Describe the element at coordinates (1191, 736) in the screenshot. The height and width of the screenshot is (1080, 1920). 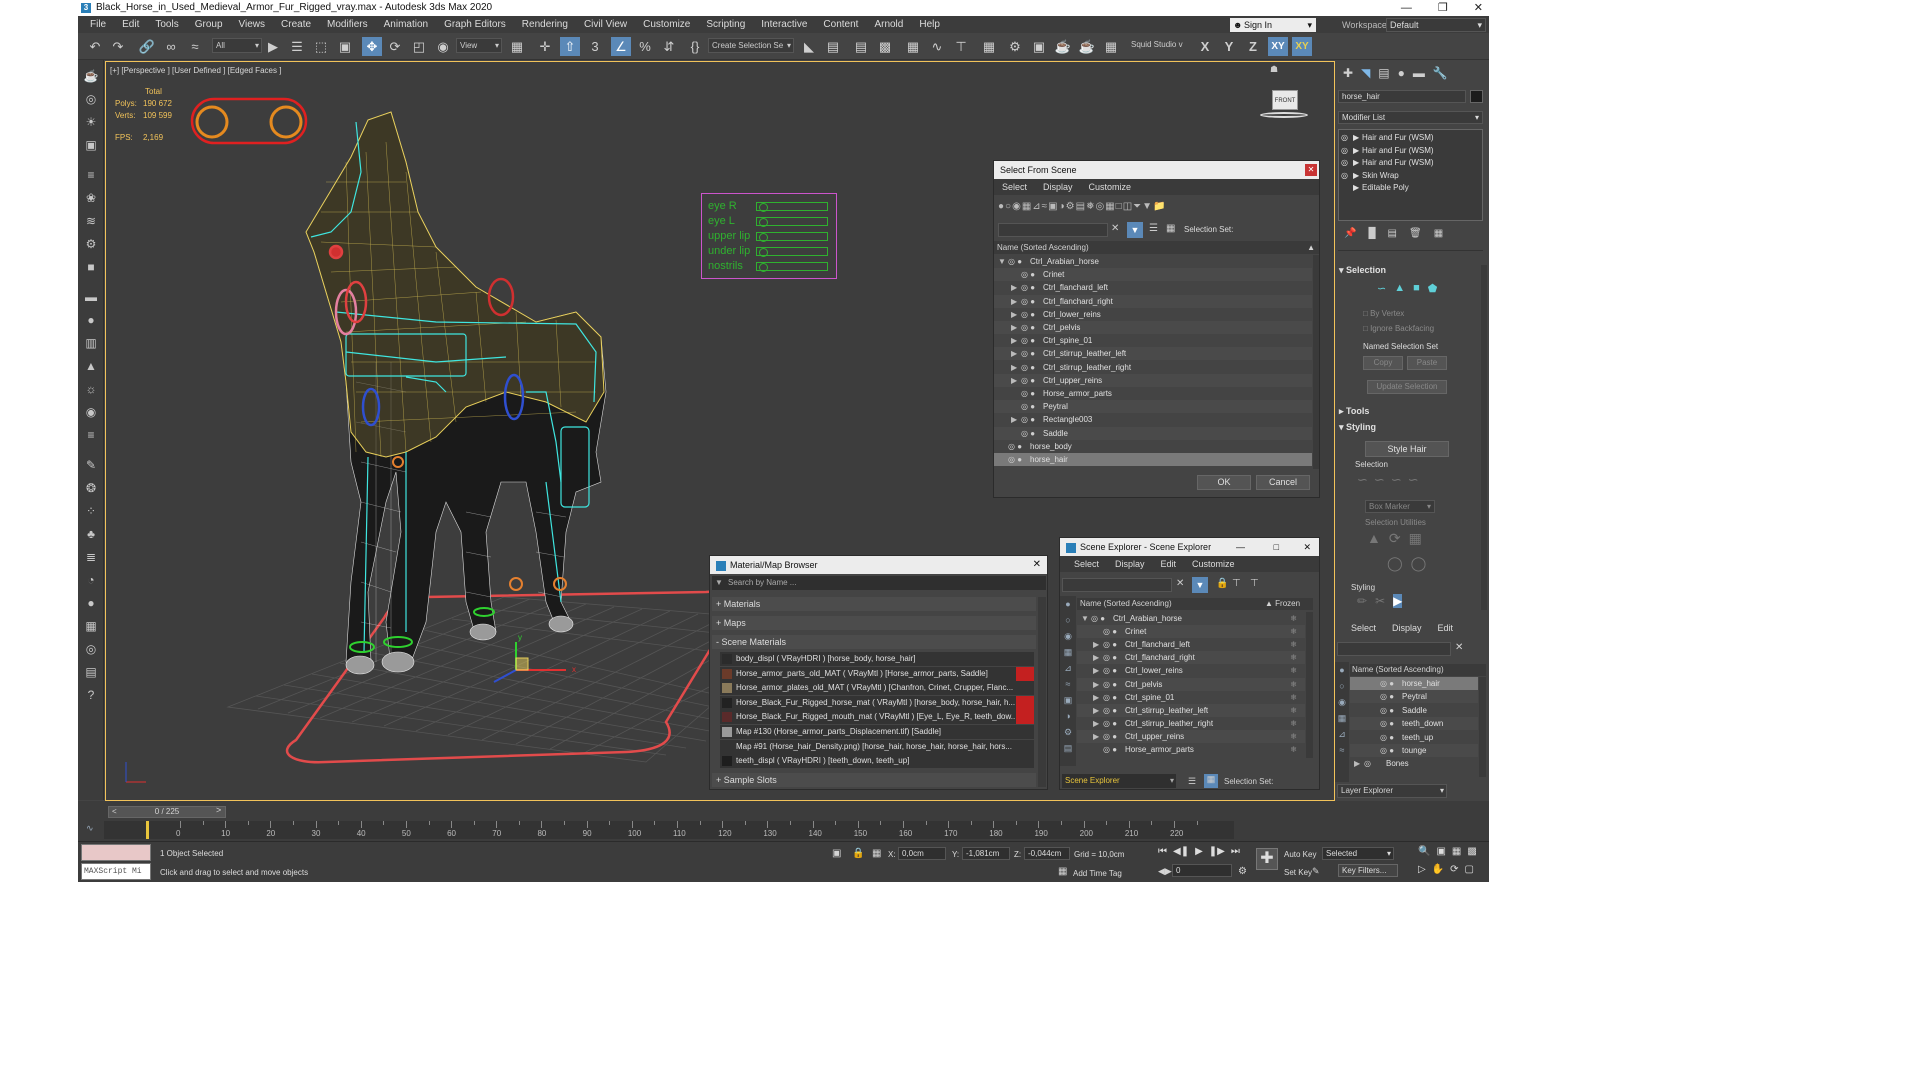
I see `scene-explorer-row: ▶ ◎ ● Ctrl_upper_reins ❄` at that location.